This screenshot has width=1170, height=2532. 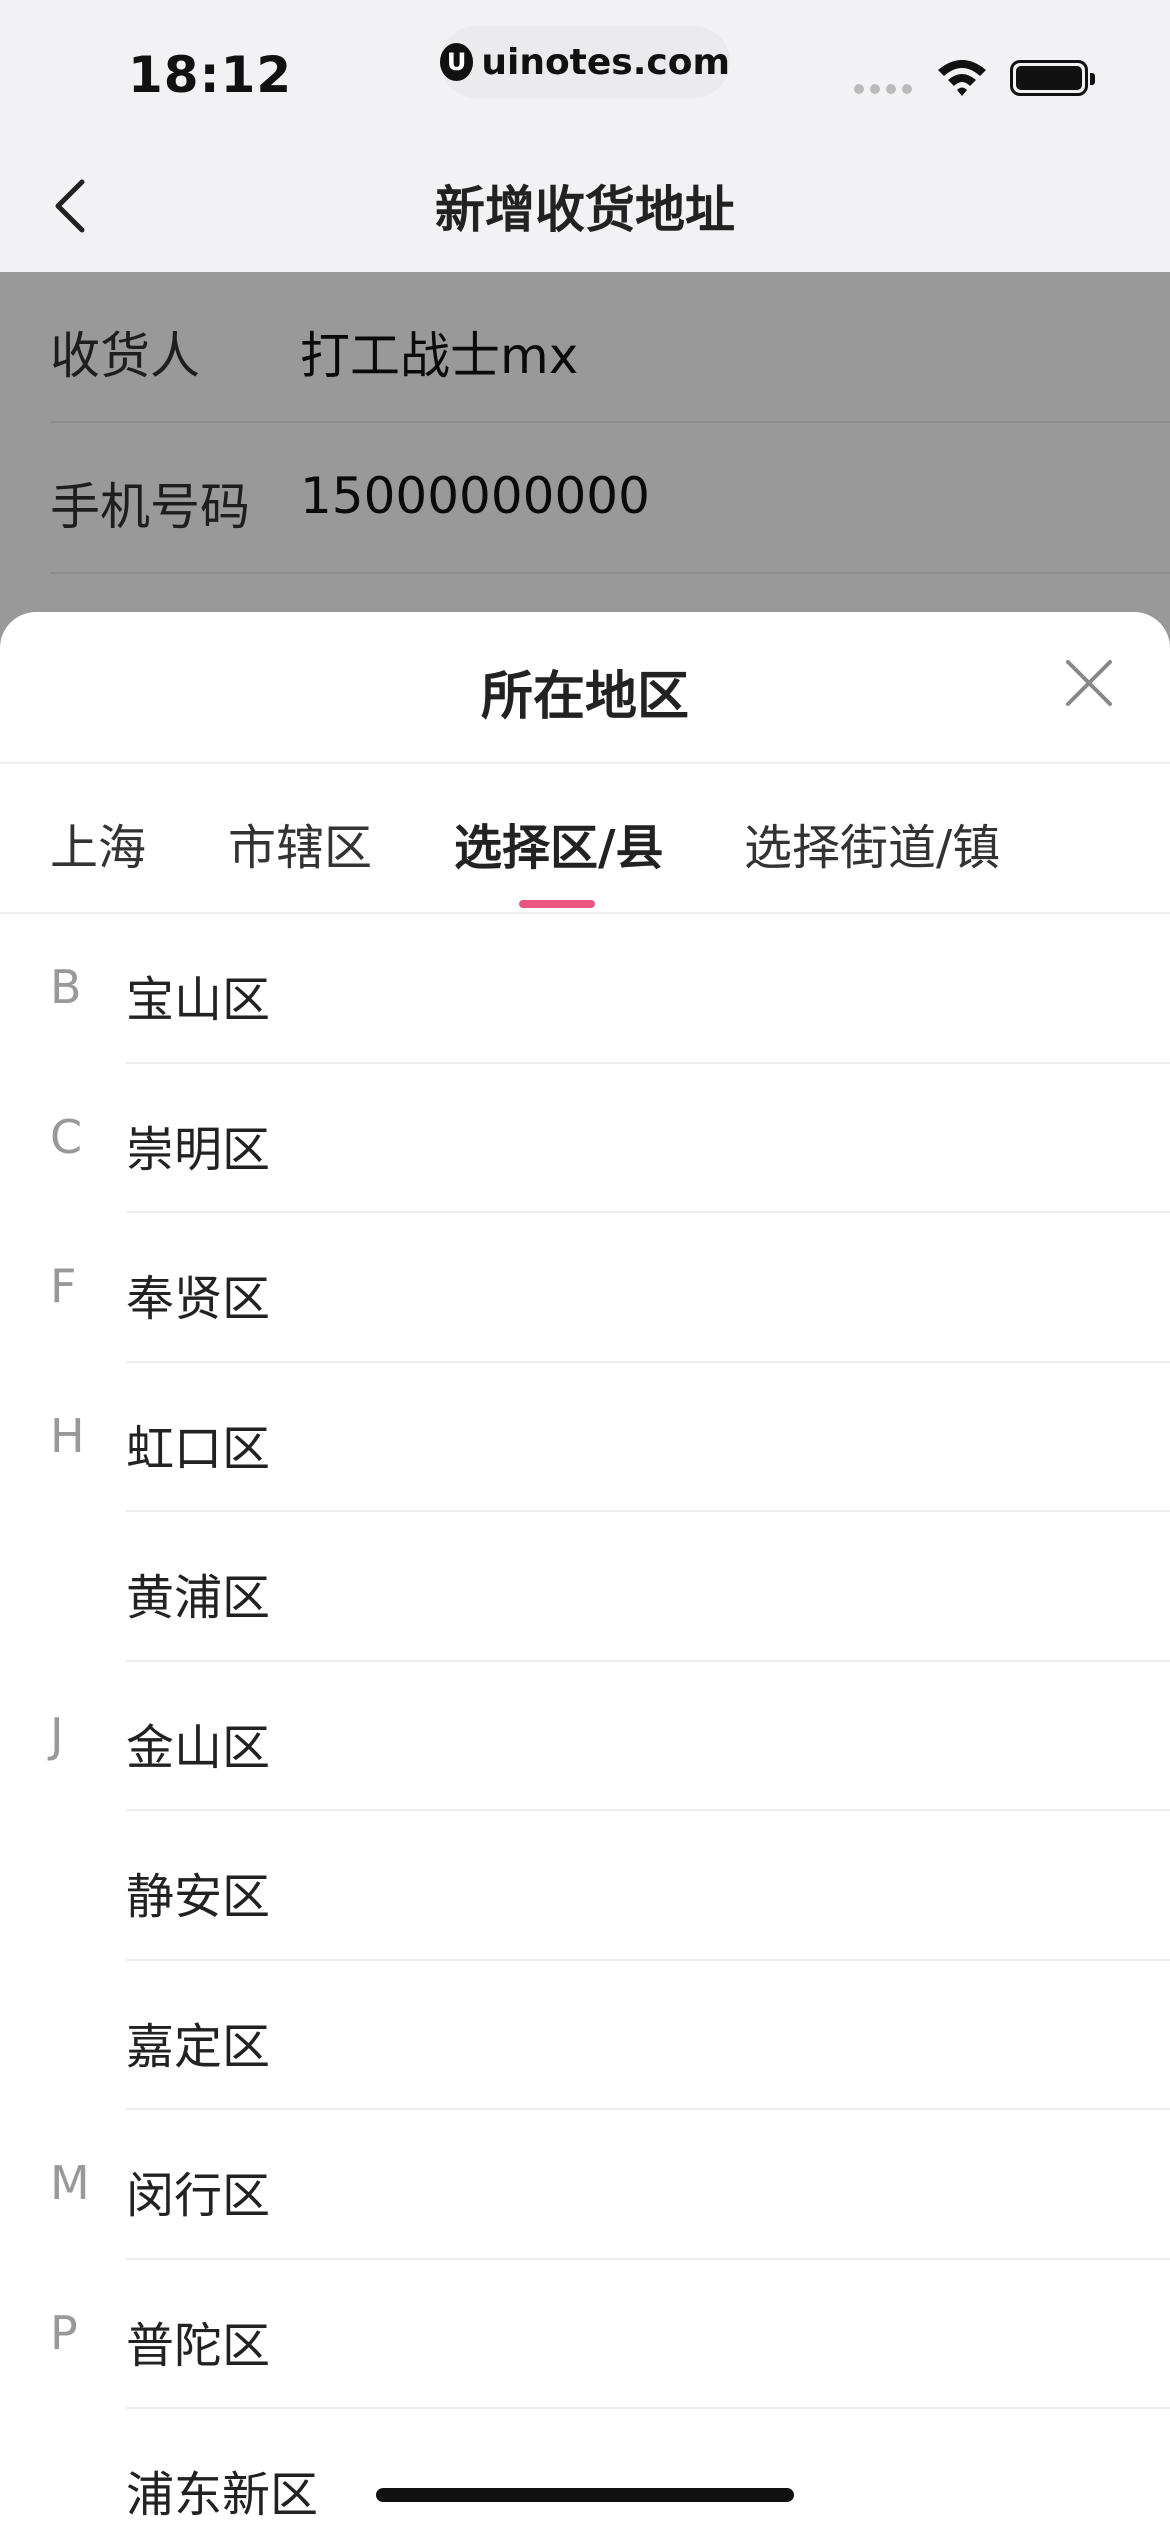 What do you see at coordinates (605, 62) in the screenshot?
I see `url-text: uinotes.com` at bounding box center [605, 62].